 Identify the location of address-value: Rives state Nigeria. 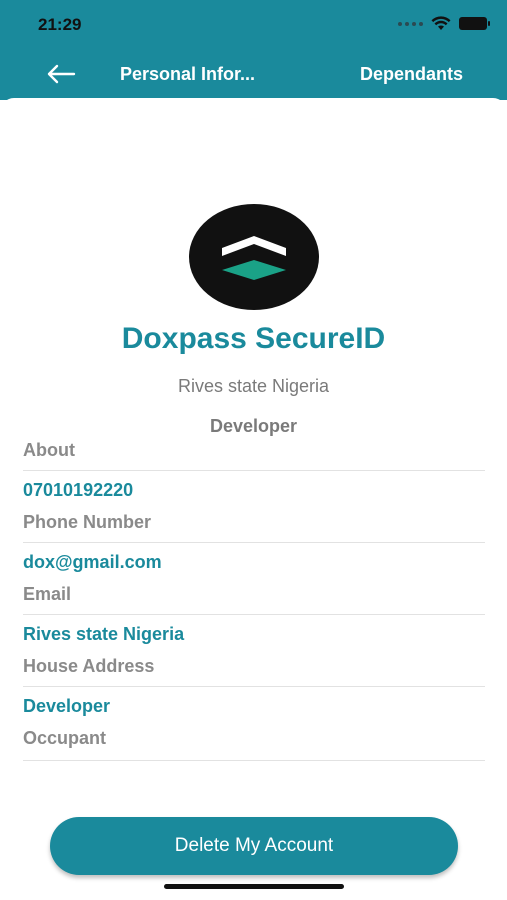
(104, 634).